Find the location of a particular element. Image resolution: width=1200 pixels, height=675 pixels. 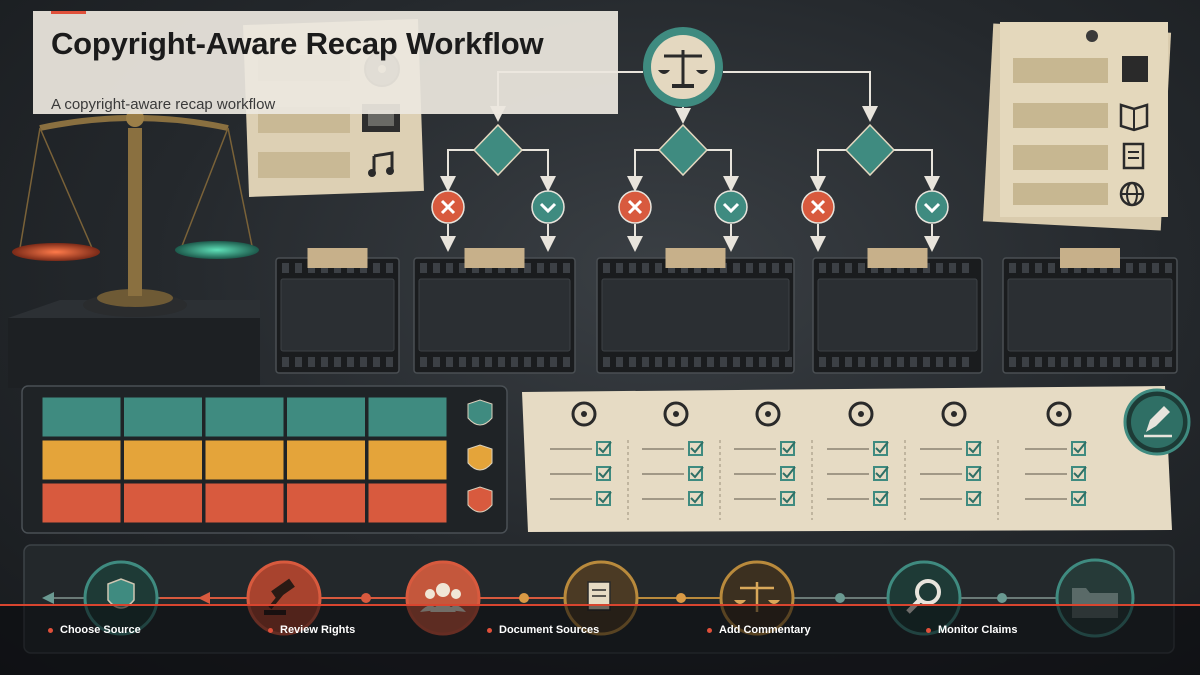

step-review-rights: Review Rights is located at coordinates (311, 630).